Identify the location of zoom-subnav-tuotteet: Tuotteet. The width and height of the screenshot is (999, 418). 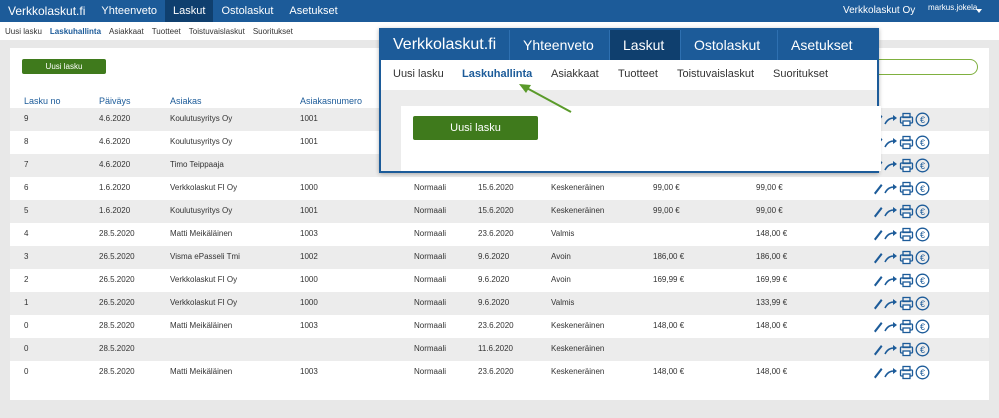
(638, 74).